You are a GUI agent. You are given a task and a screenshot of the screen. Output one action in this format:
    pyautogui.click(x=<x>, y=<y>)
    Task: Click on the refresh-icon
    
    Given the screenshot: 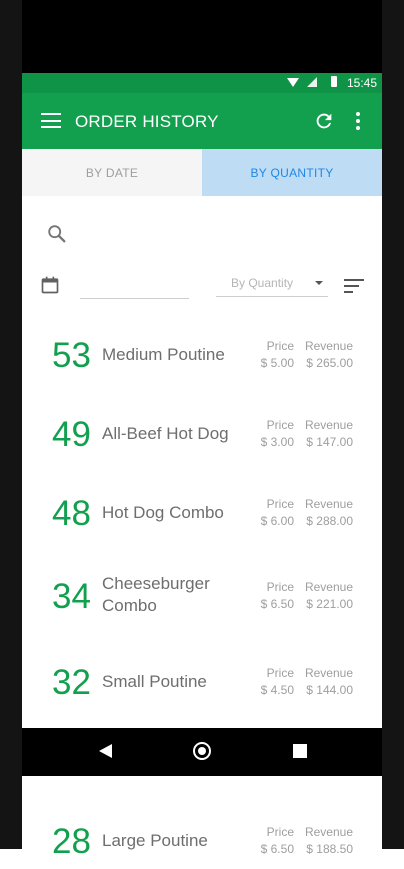 What is the action you would take?
    pyautogui.click(x=324, y=121)
    